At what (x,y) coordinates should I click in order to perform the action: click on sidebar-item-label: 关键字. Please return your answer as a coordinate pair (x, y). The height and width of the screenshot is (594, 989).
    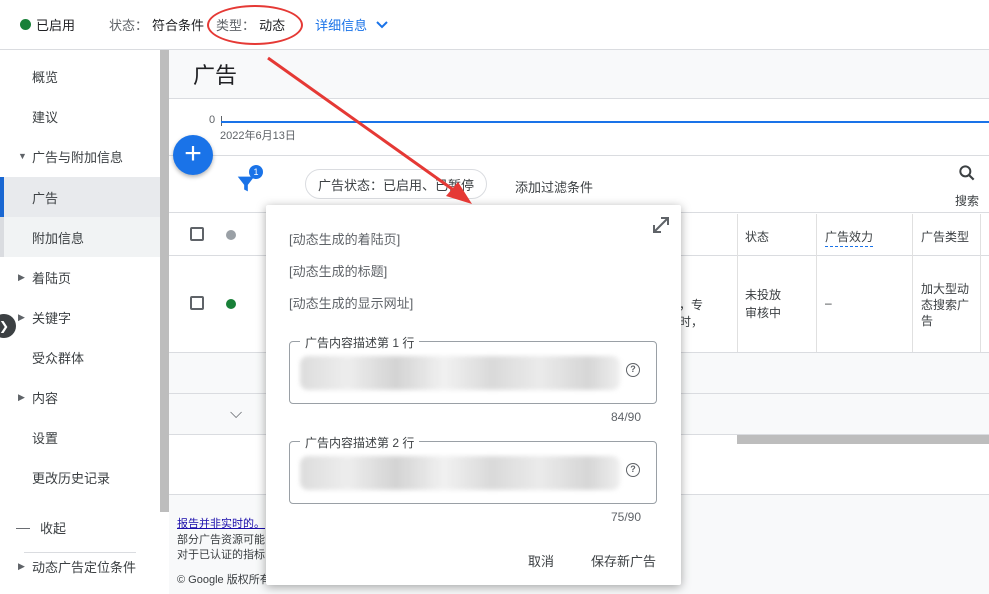
    Looking at the image, I should click on (52, 318).